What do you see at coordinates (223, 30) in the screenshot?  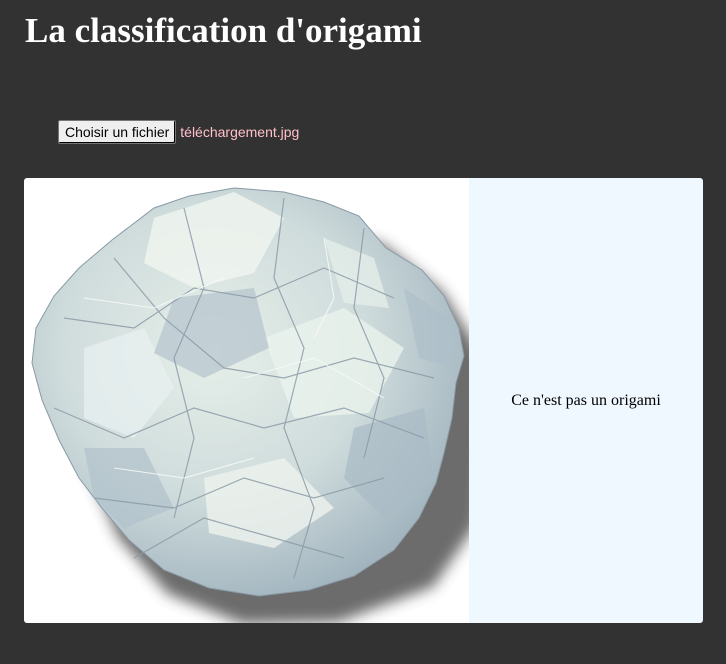 I see `page-title: La classification d'origami` at bounding box center [223, 30].